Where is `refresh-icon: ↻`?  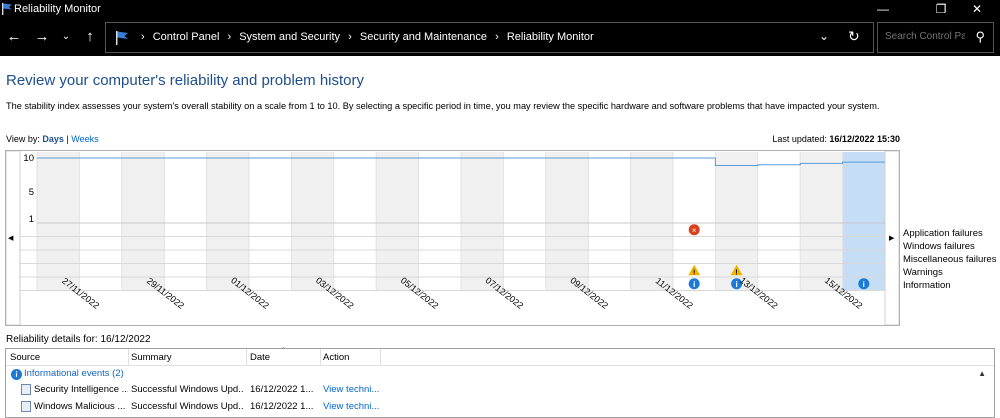
refresh-icon: ↻ is located at coordinates (854, 36).